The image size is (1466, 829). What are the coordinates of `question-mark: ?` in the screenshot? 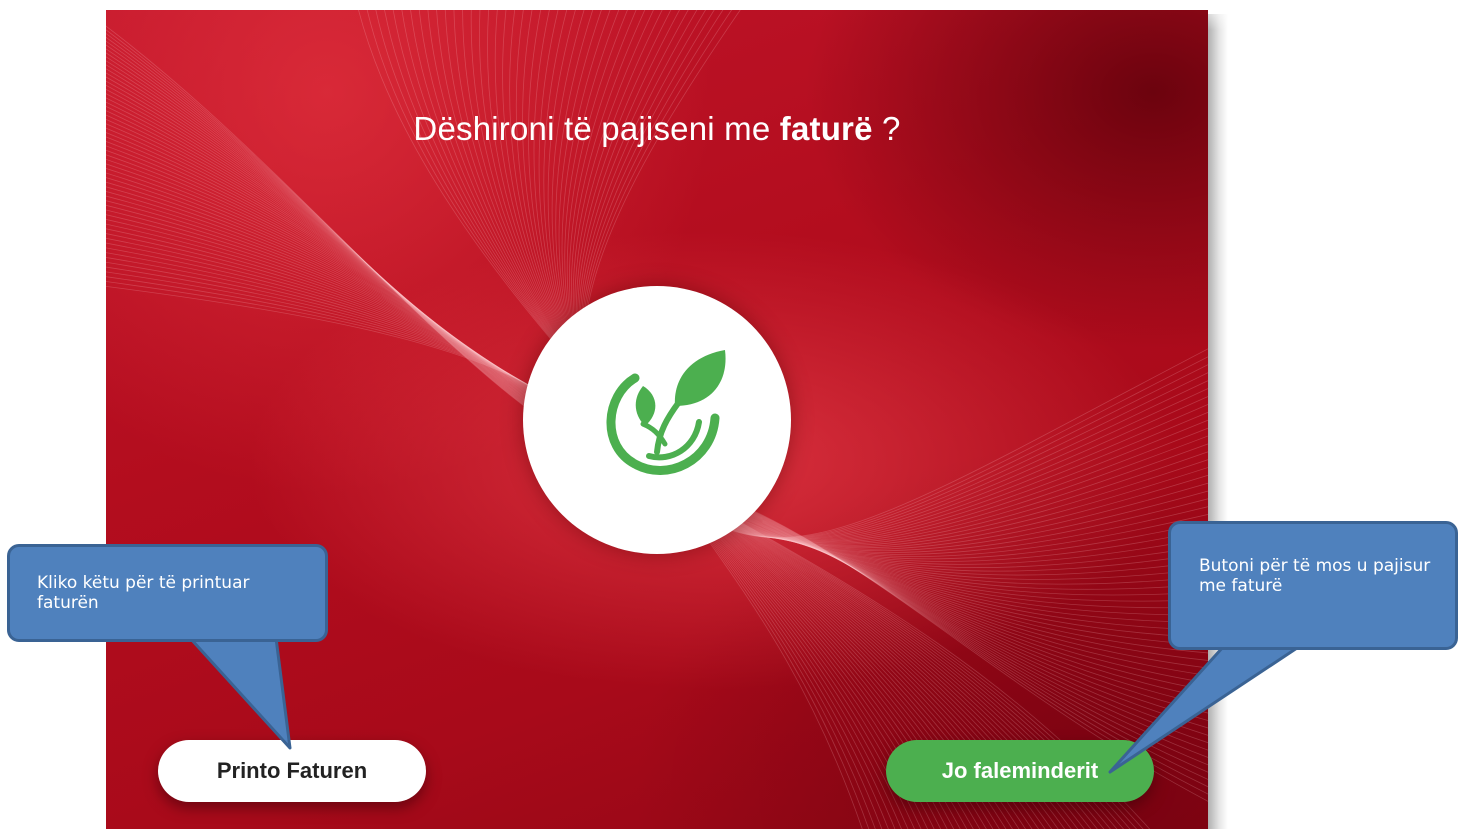 It's located at (886, 128).